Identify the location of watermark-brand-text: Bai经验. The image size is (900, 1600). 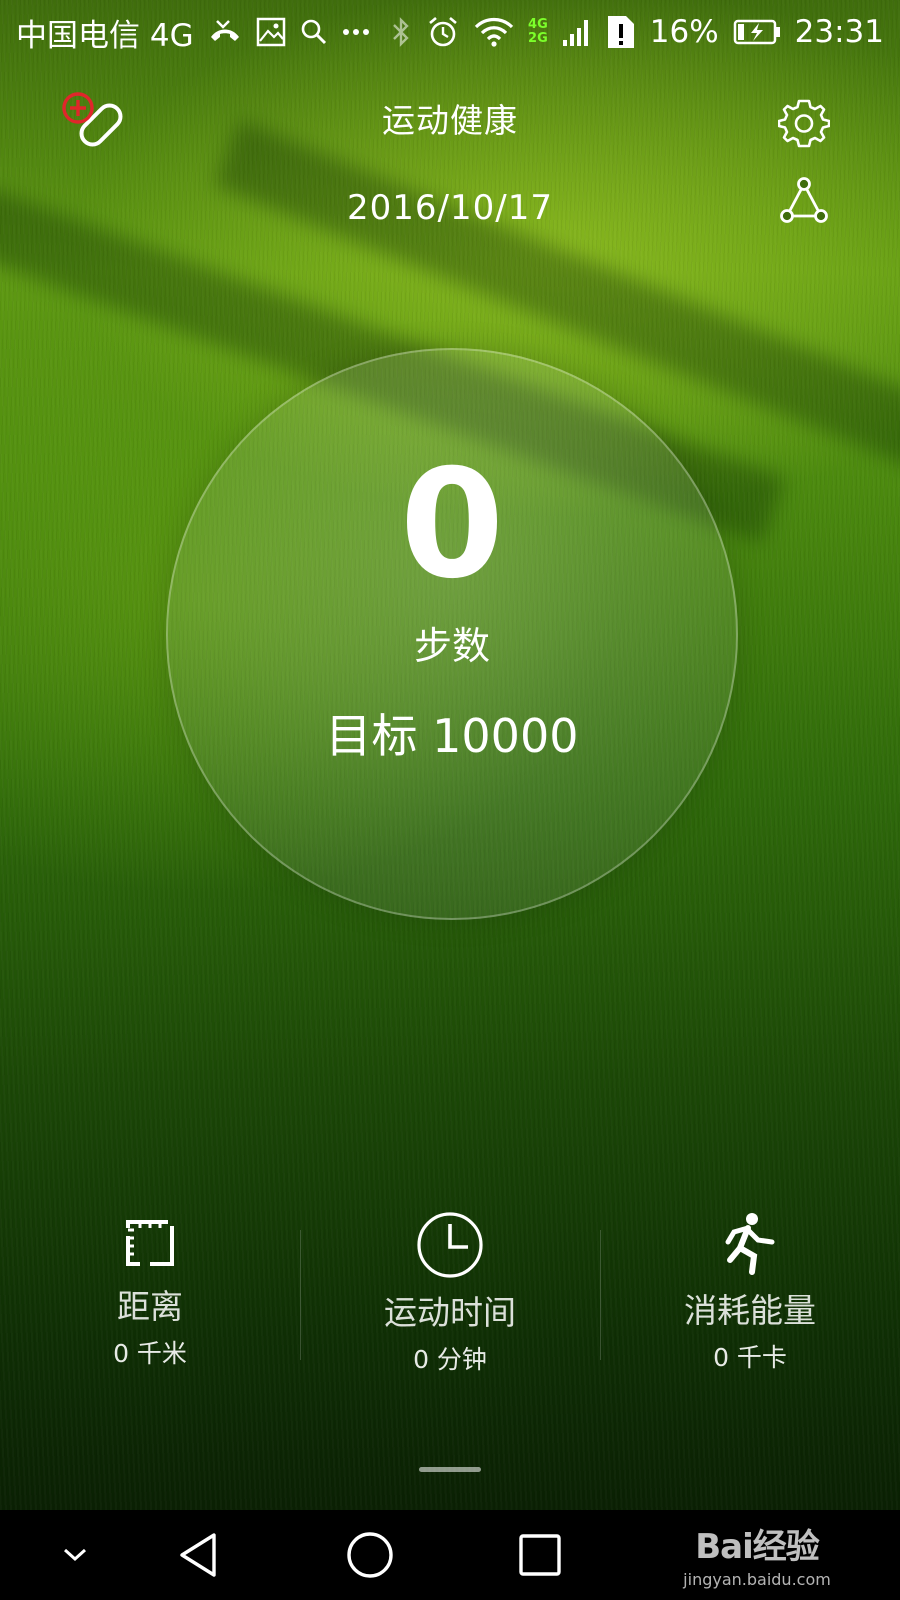
(757, 1547).